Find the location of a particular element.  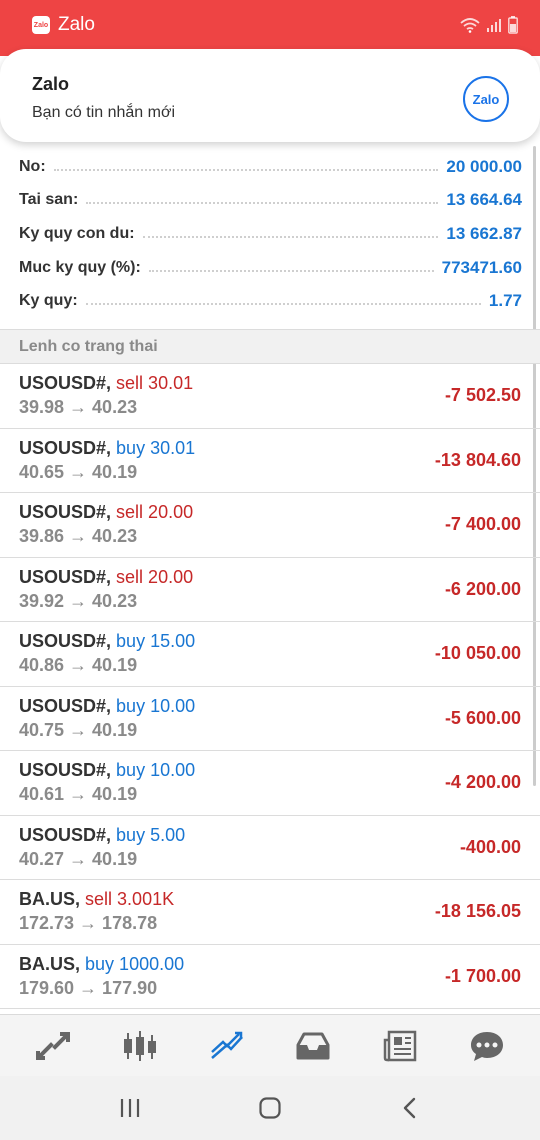

position-prices: 39.86 → 40.23 is located at coordinates (78, 536).